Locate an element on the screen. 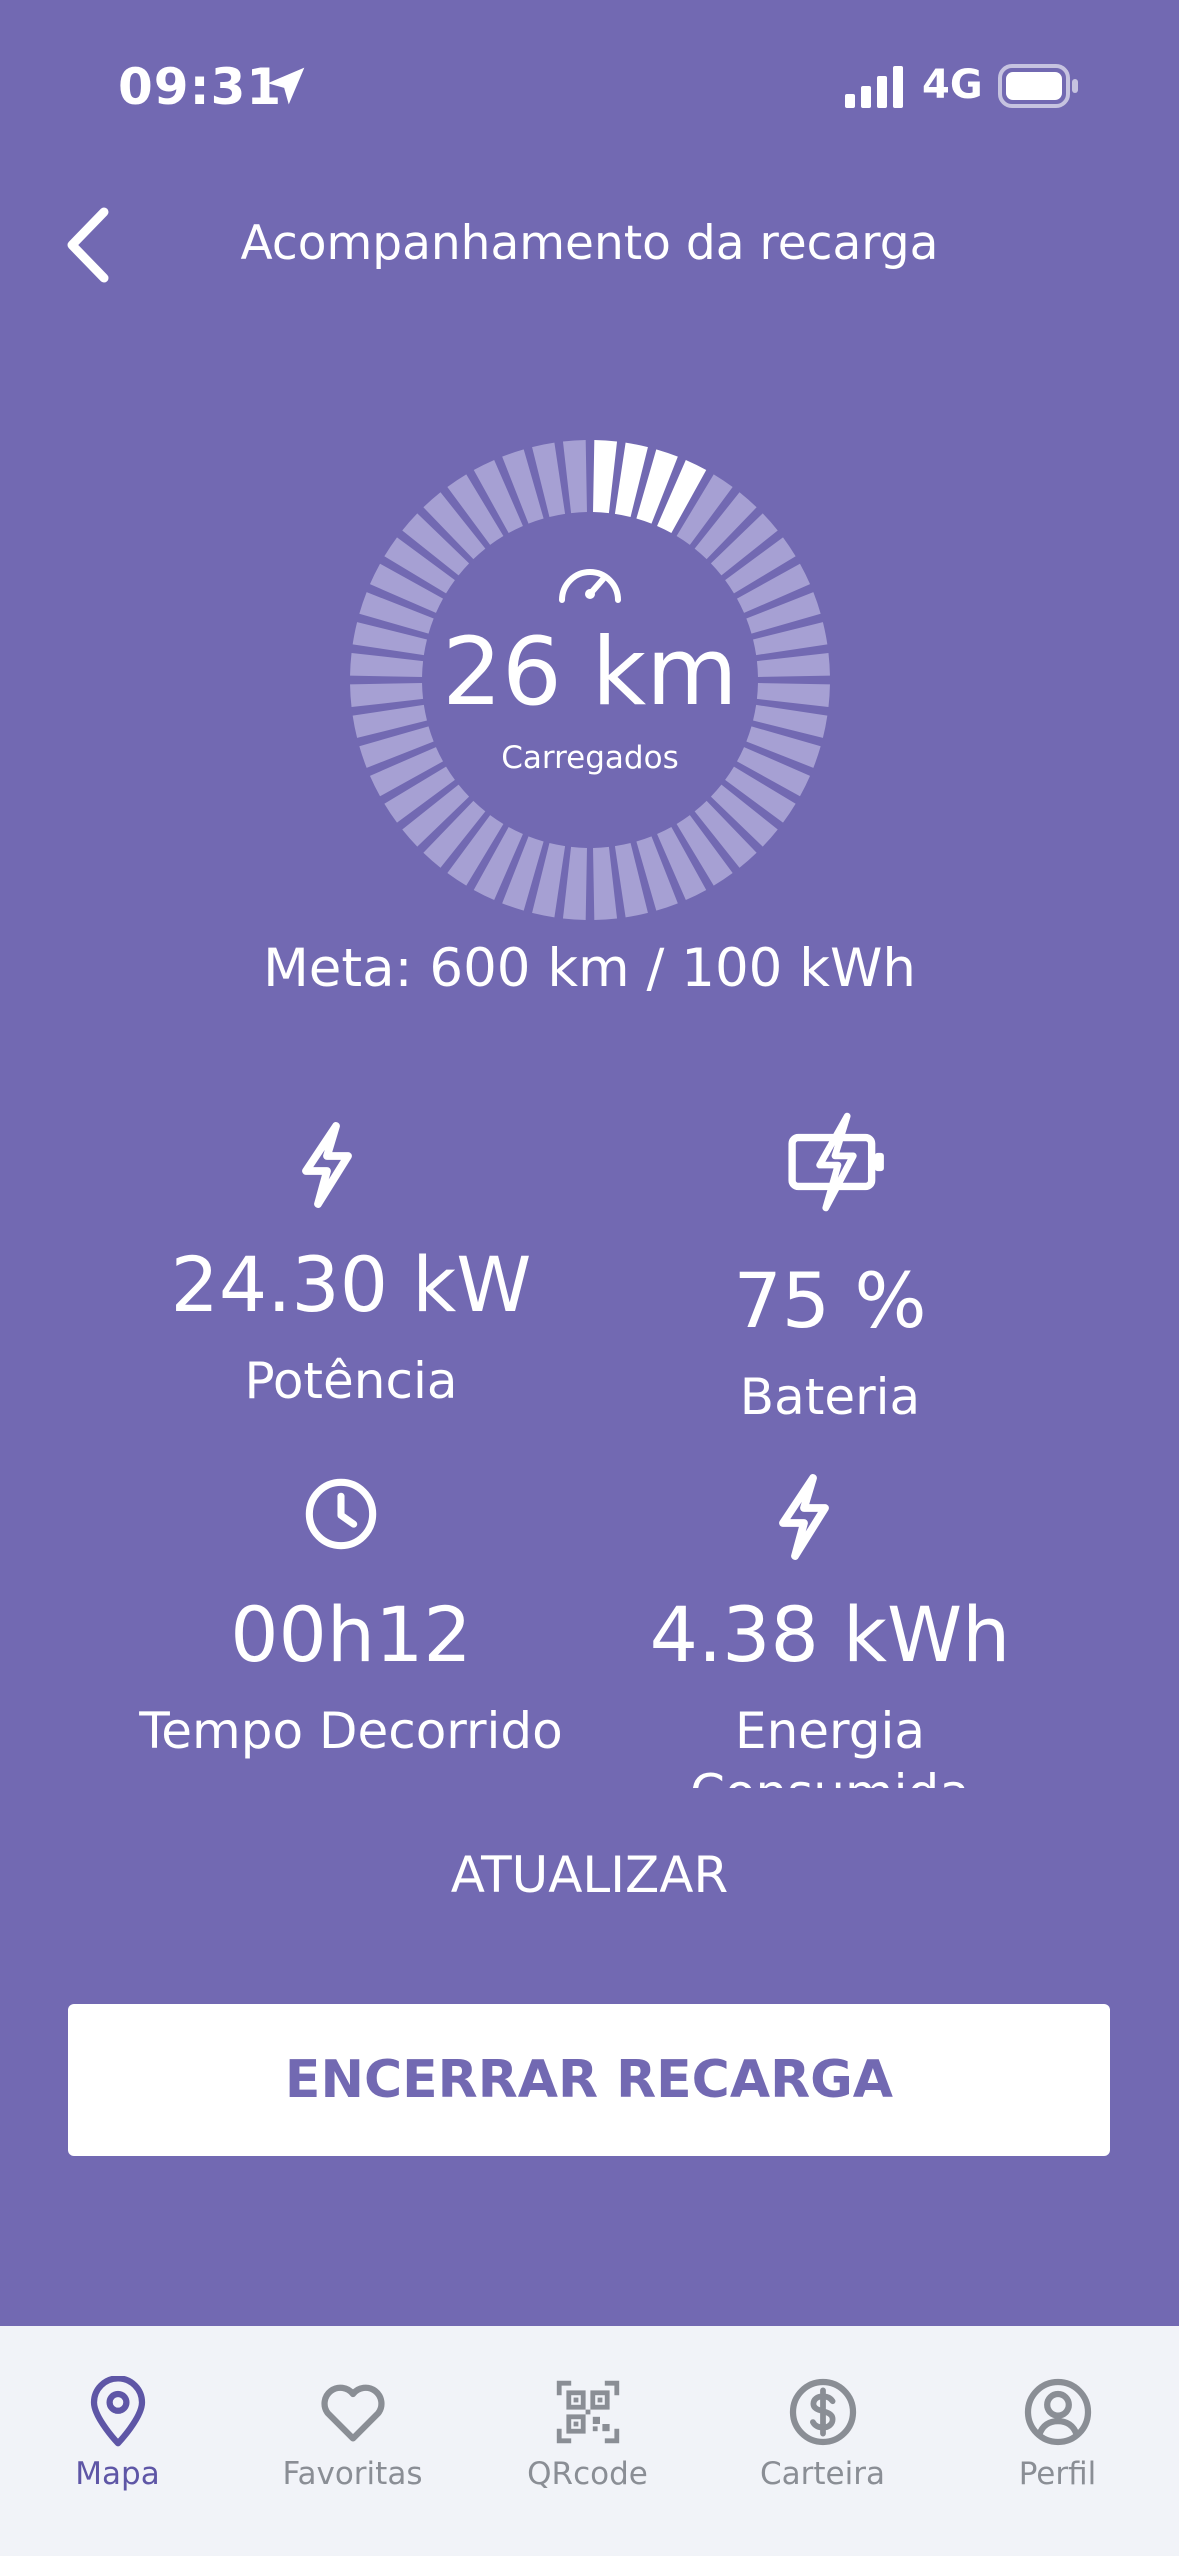 The width and height of the screenshot is (1179, 2556). tab-favoritas: Favoritas is located at coordinates (352, 2426).